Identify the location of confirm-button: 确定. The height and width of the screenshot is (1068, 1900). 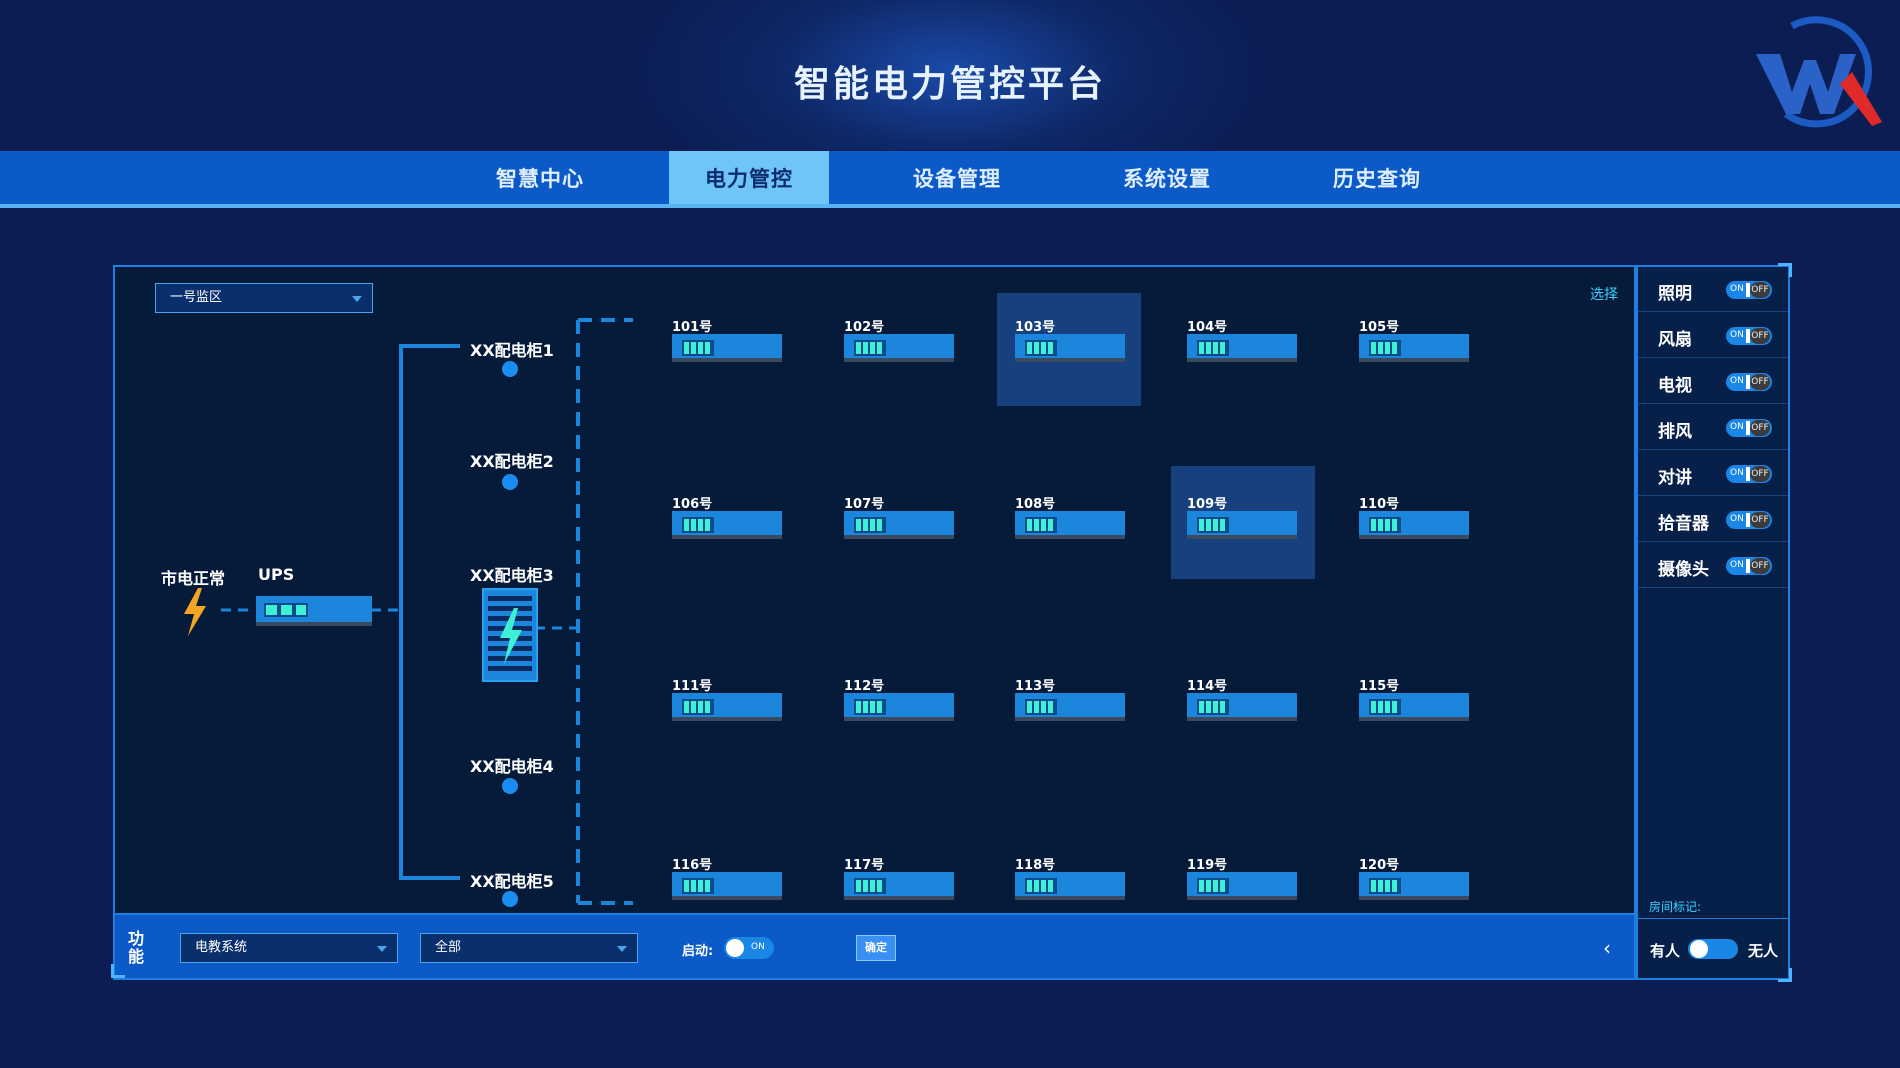
(876, 948).